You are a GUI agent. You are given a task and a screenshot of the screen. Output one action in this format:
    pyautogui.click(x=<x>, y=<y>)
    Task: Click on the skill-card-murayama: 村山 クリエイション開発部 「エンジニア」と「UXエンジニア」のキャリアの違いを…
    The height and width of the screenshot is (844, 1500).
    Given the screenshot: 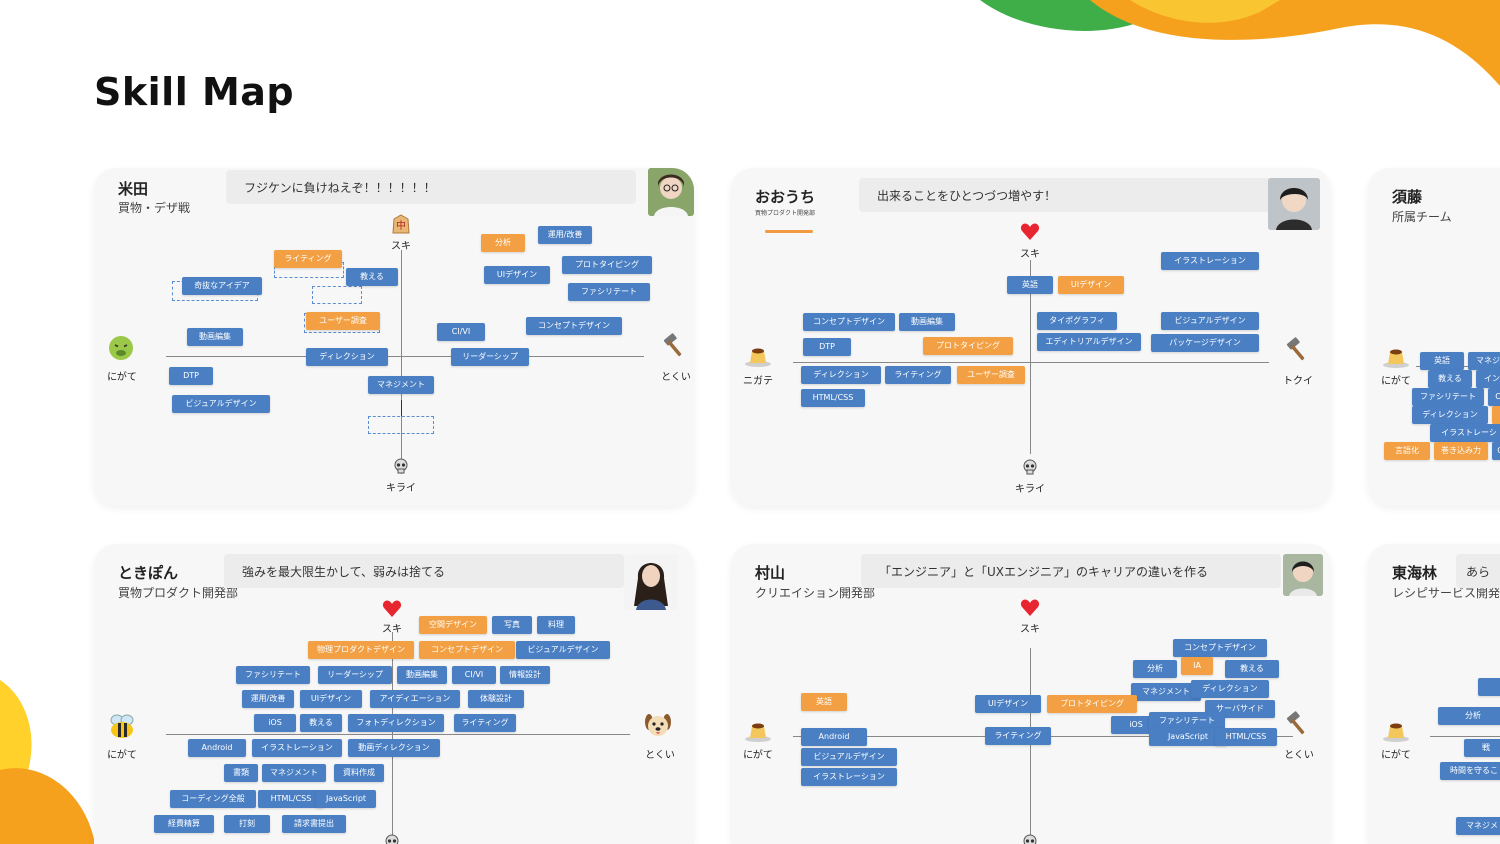 What is the action you would take?
    pyautogui.click(x=1031, y=694)
    